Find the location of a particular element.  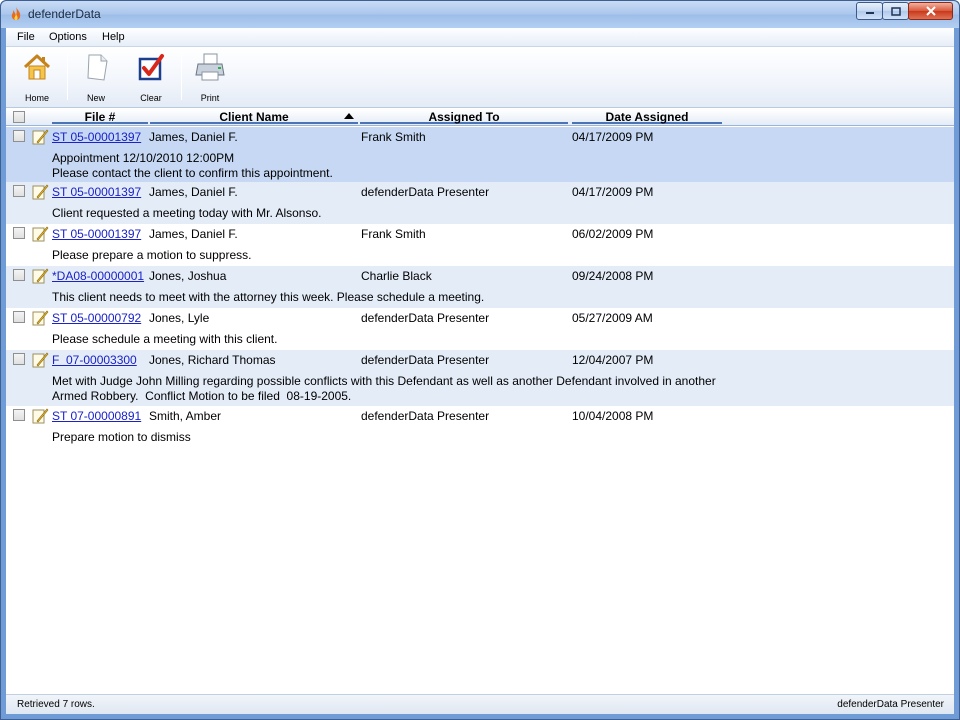

file-number-link: F 07-00003300 is located at coordinates (94, 360).